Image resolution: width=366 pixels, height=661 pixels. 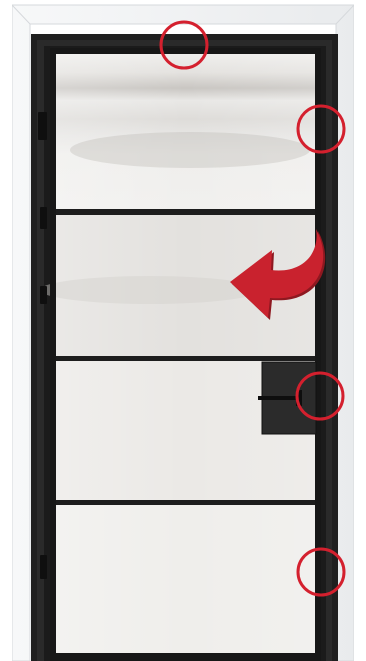 I want to click on hinge-middle, so click(x=43, y=218).